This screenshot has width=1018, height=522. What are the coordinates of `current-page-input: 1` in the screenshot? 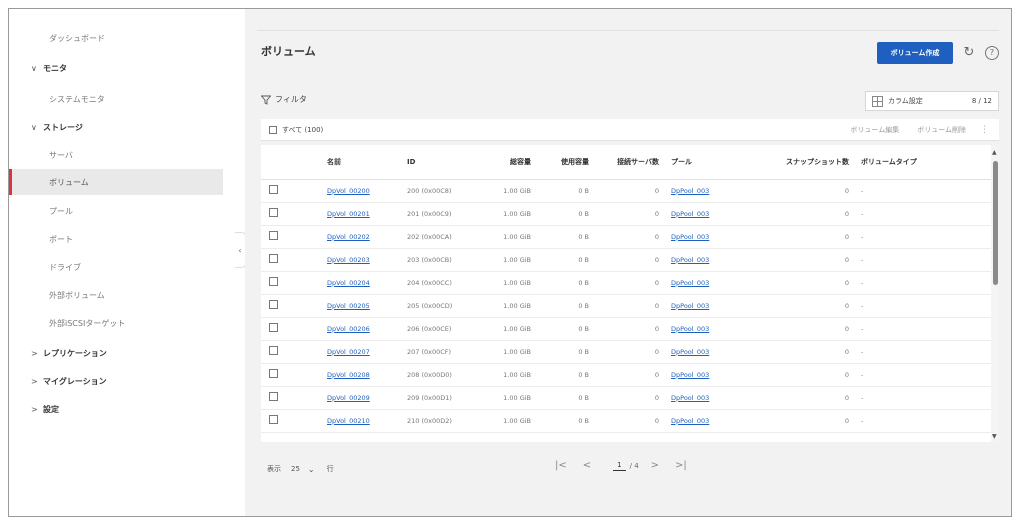 It's located at (619, 466).